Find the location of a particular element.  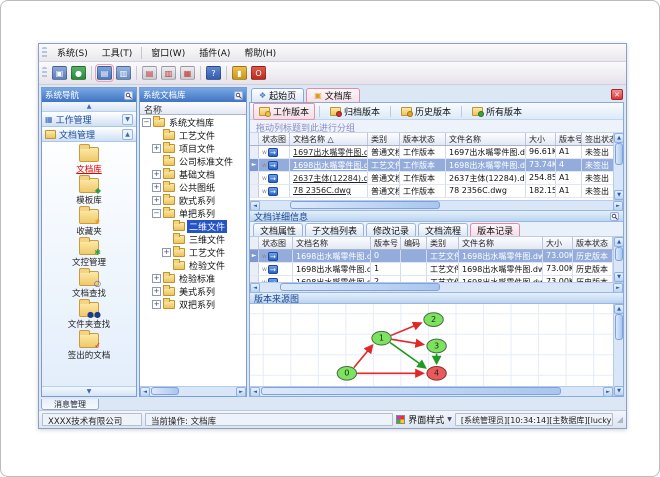

interface-monitor-icon: ▣ is located at coordinates (59, 73).